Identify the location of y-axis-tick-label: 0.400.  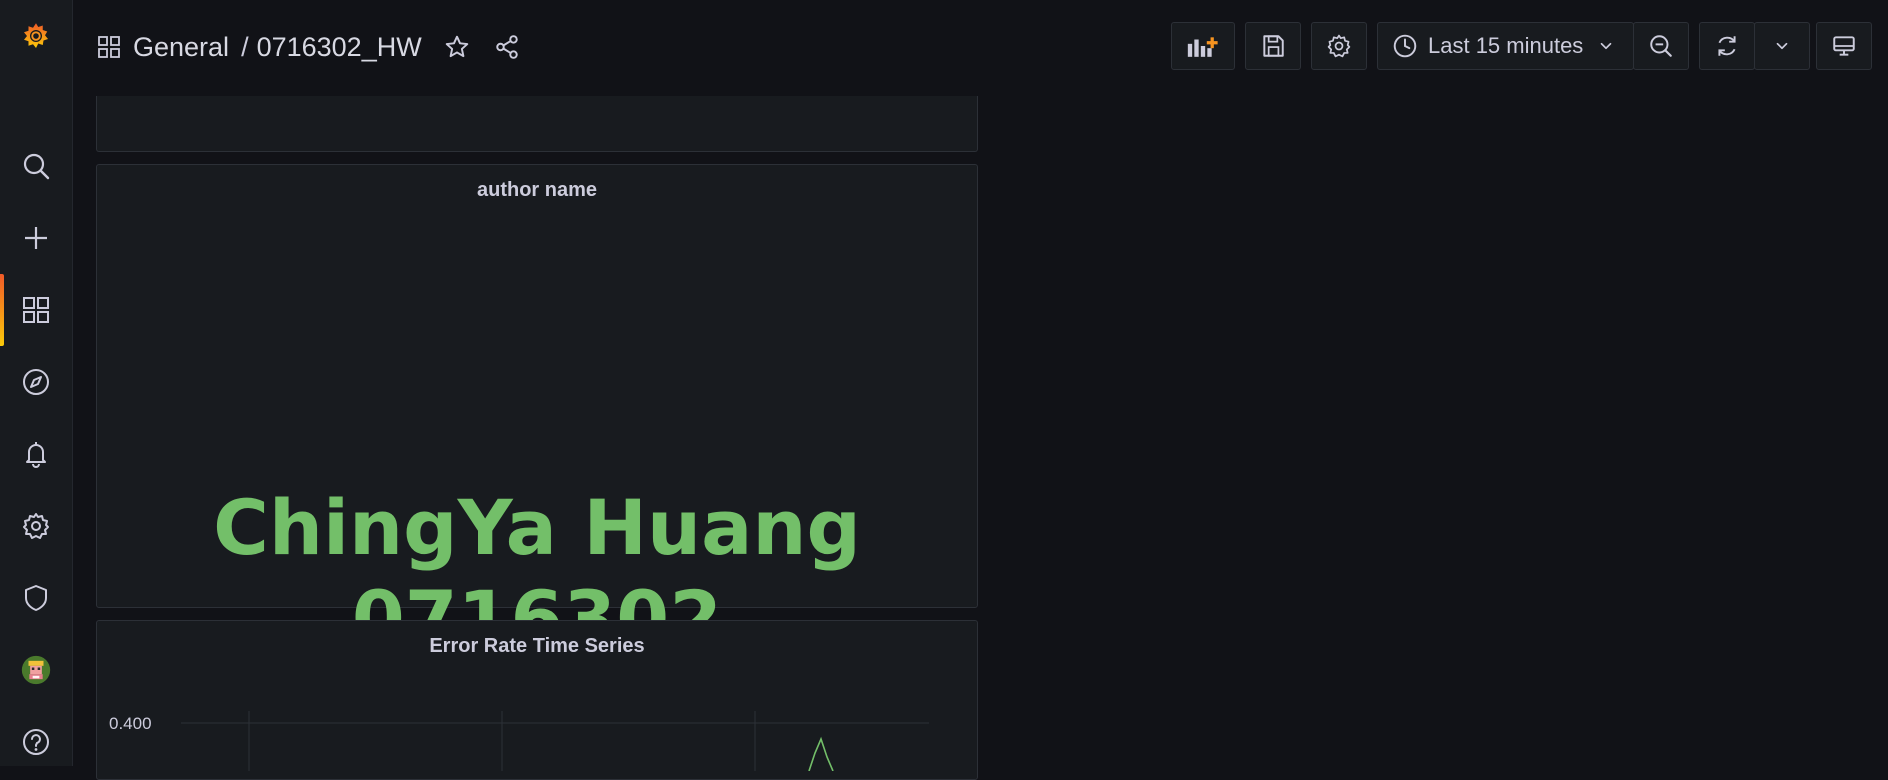
(130, 723).